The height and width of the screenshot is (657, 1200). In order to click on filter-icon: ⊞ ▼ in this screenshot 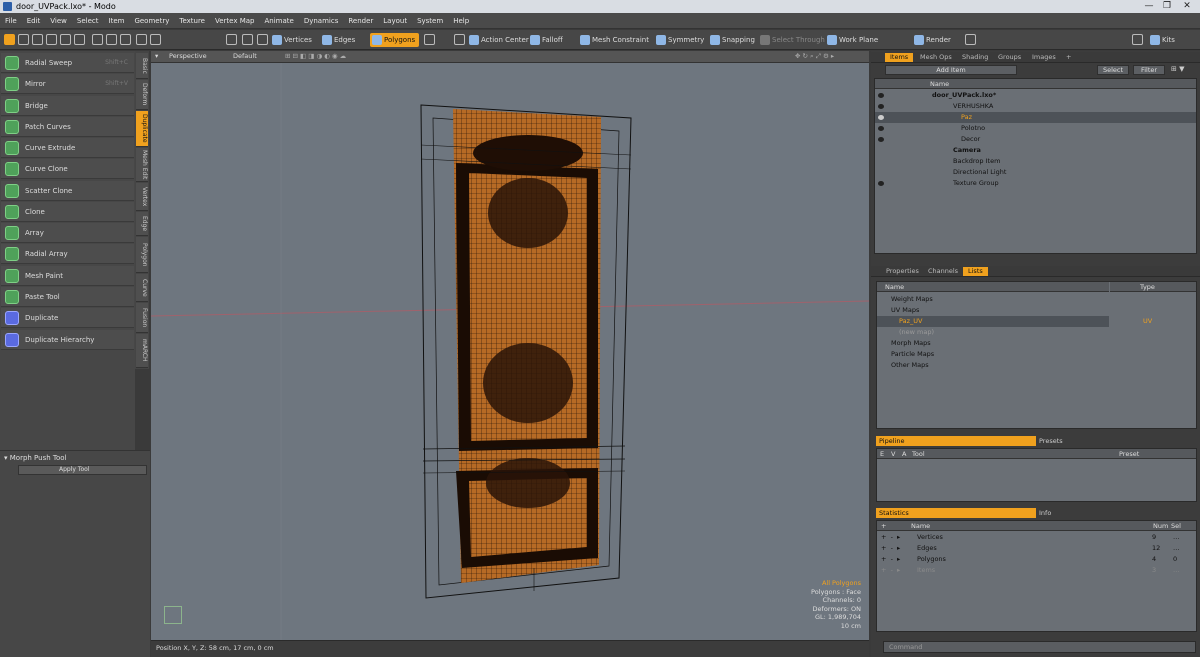, I will do `click(1183, 70)`.